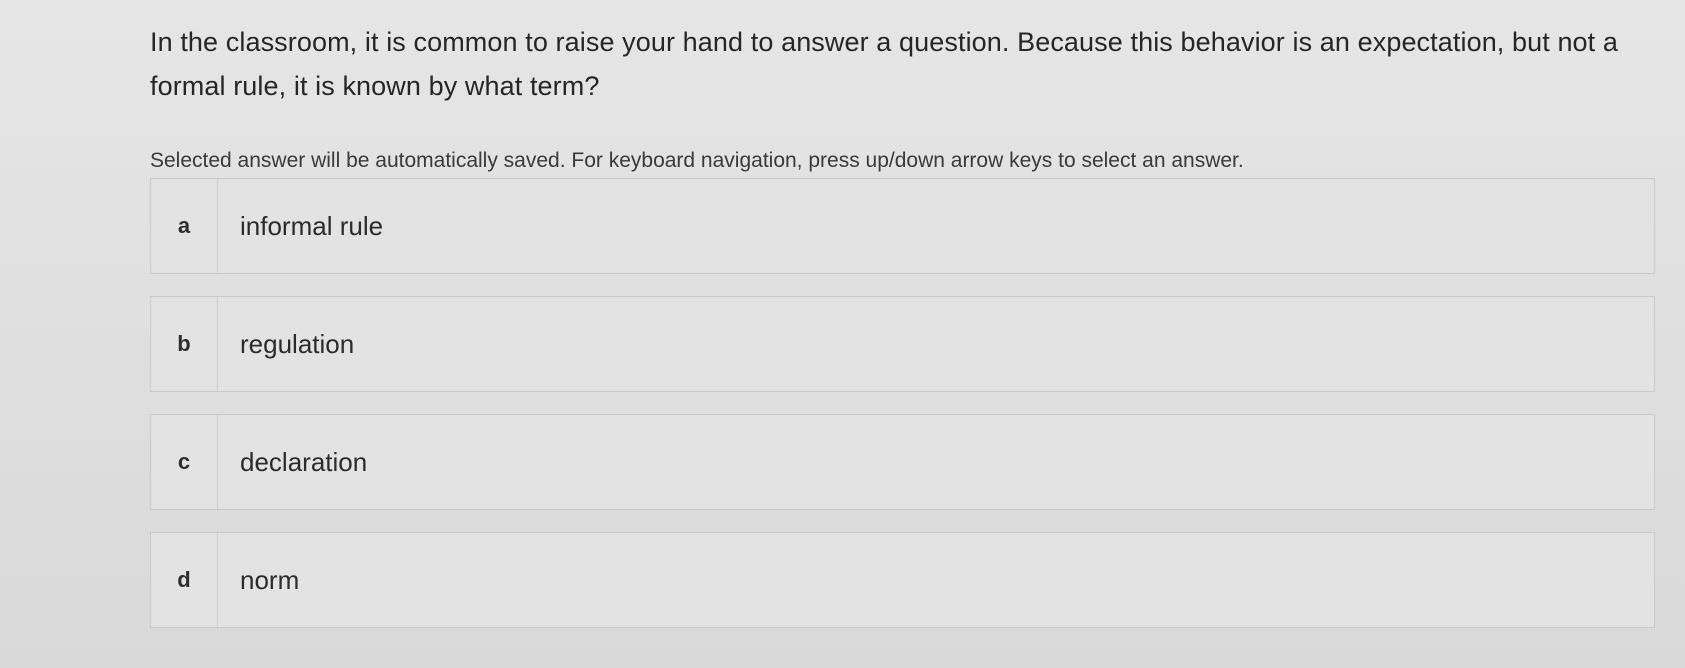  Describe the element at coordinates (902, 344) in the screenshot. I see `answer-option-b: b regulation` at that location.